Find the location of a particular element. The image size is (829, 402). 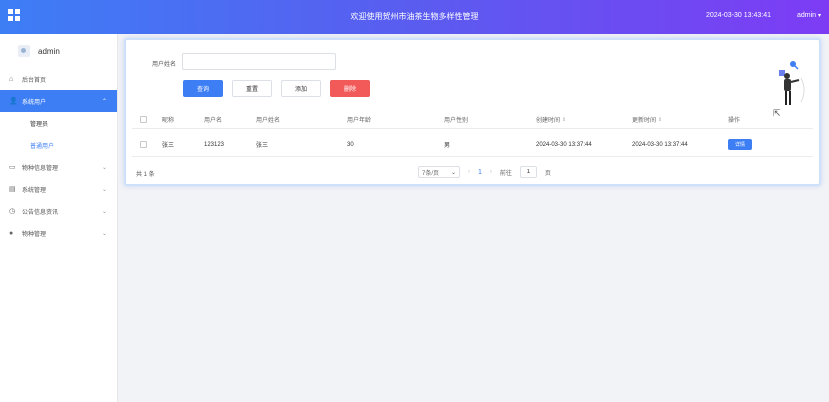

column-header-sortable: 创建时间 ⇕ is located at coordinates (551, 119).